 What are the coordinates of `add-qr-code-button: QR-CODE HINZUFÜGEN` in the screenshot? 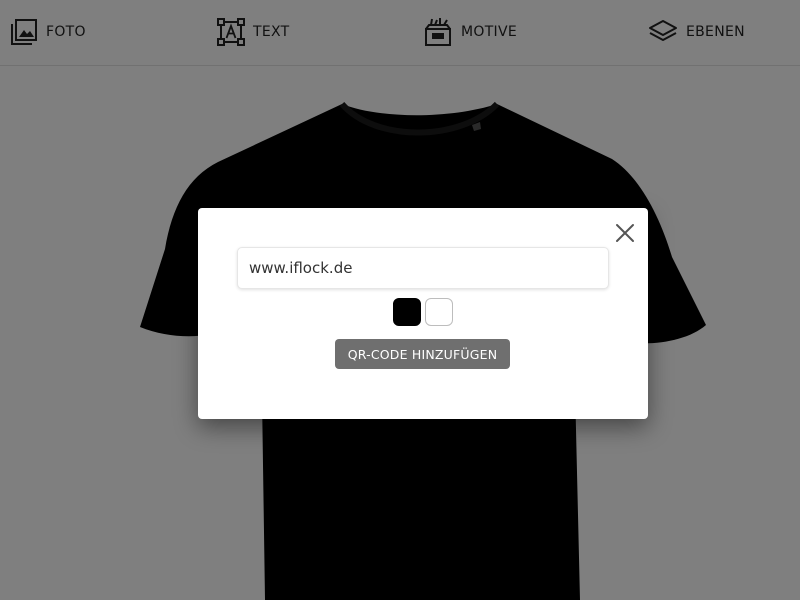 It's located at (422, 354).